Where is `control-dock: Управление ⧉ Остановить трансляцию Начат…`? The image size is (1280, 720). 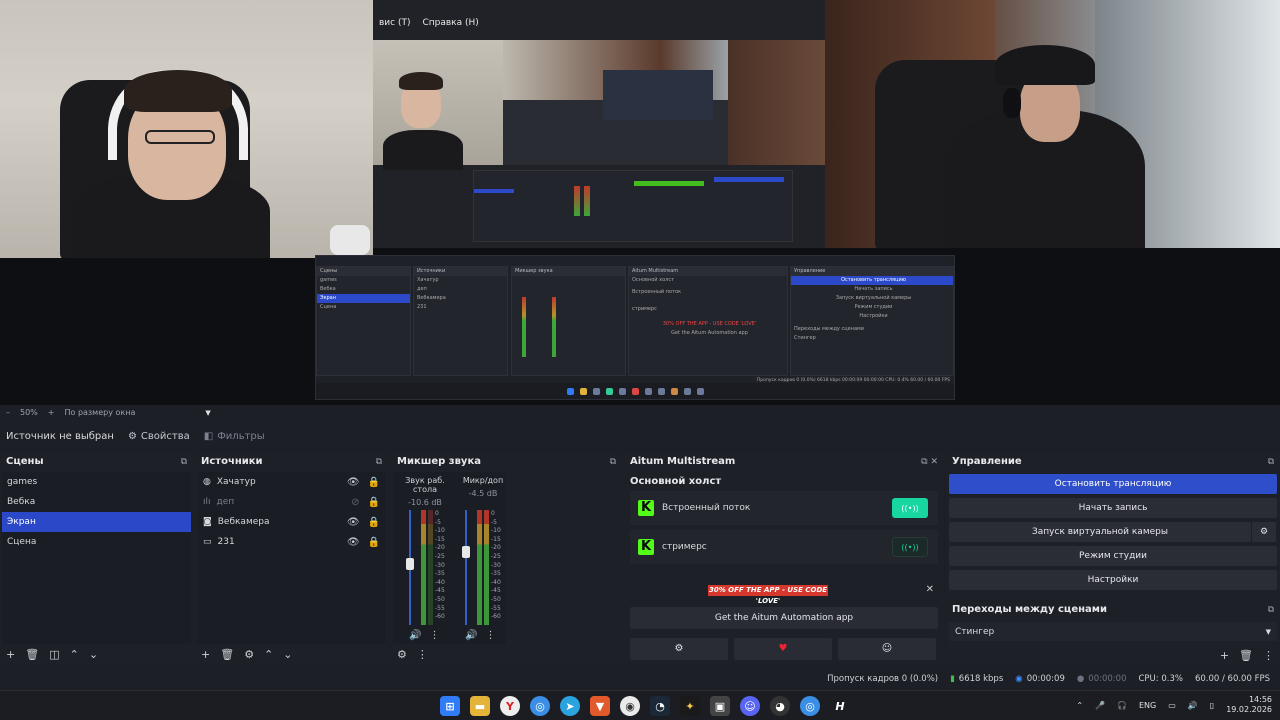
control-dock: Управление ⧉ Остановить трансляцию Начат… is located at coordinates (1113, 526).